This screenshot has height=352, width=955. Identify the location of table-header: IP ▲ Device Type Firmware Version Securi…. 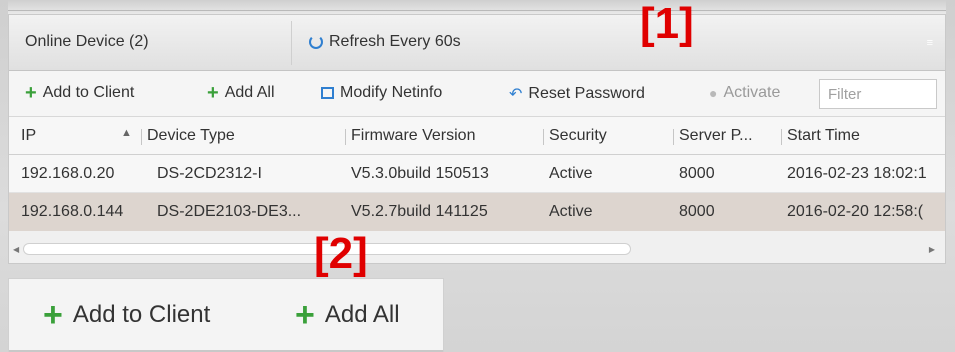
(477, 136).